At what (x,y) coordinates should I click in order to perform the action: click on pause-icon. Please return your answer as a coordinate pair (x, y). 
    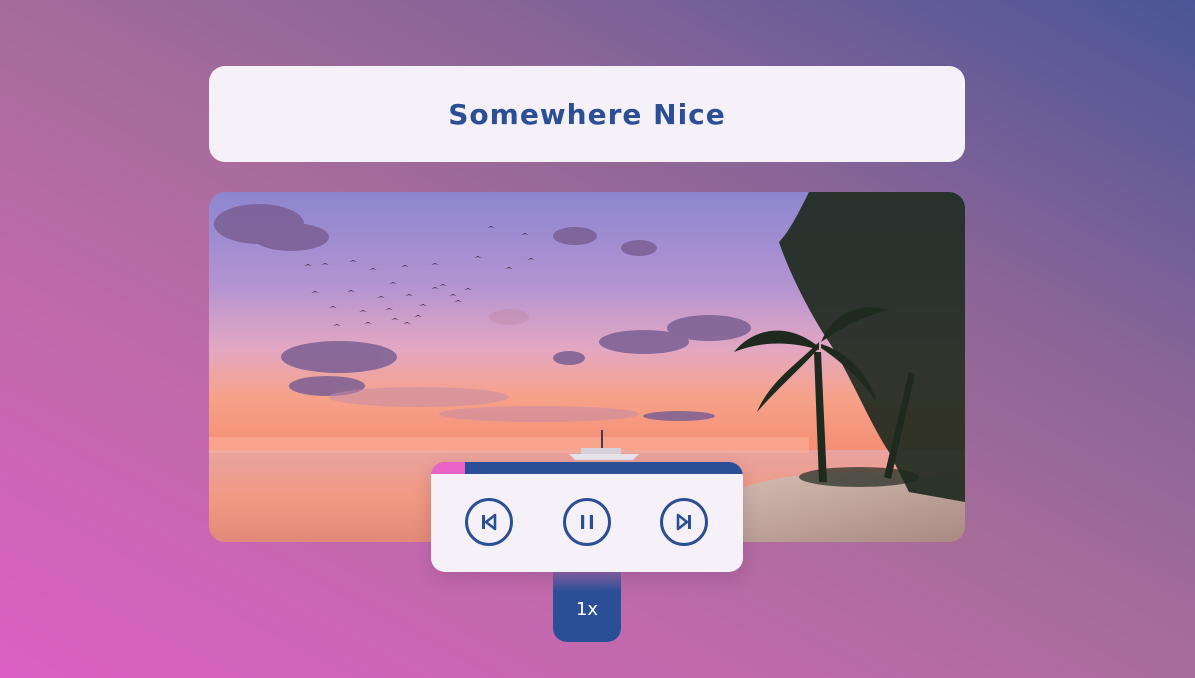
    Looking at the image, I should click on (587, 522).